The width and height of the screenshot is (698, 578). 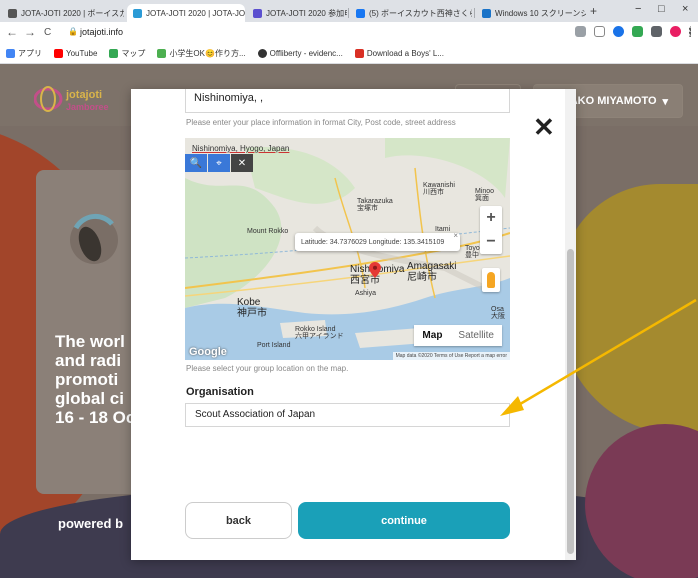 What do you see at coordinates (91, 523) in the screenshot?
I see `powered-by-text: powered b` at bounding box center [91, 523].